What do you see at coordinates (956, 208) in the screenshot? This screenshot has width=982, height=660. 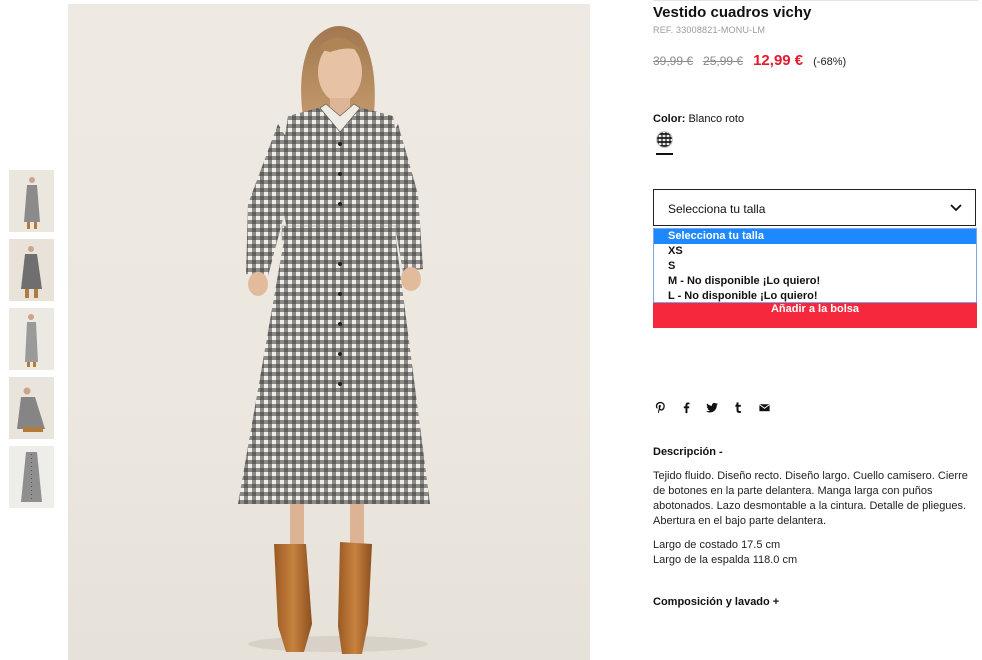 I see `chevron-down-icon` at bounding box center [956, 208].